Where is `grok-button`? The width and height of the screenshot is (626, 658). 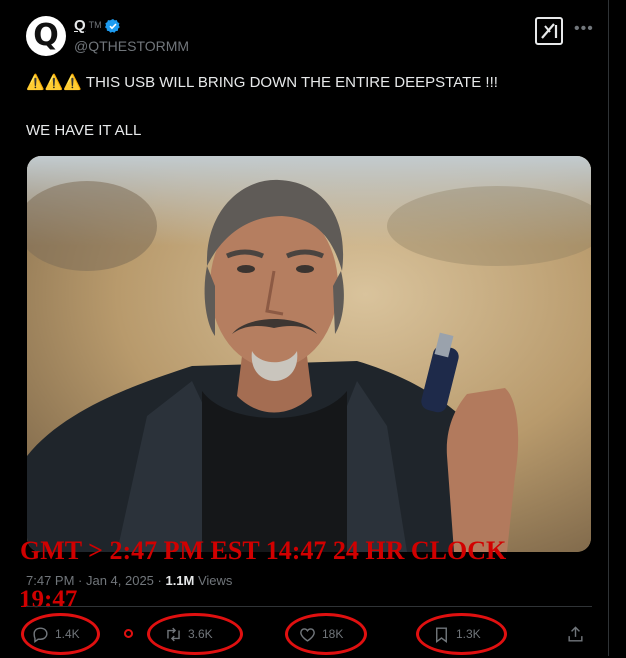
grok-button is located at coordinates (549, 31).